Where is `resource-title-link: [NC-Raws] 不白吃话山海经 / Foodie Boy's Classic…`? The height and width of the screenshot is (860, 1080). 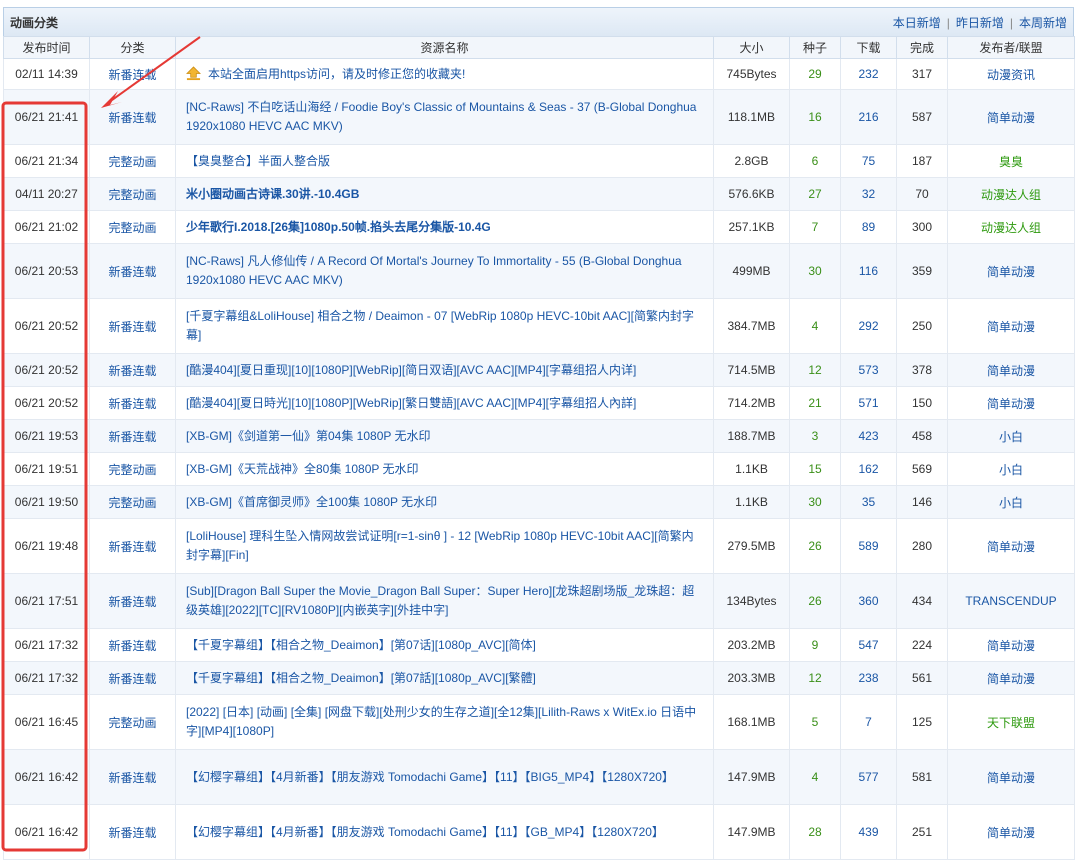
resource-title-link: [NC-Raws] 不白吃话山海经 / Foodie Boy's Classic… is located at coordinates (441, 116).